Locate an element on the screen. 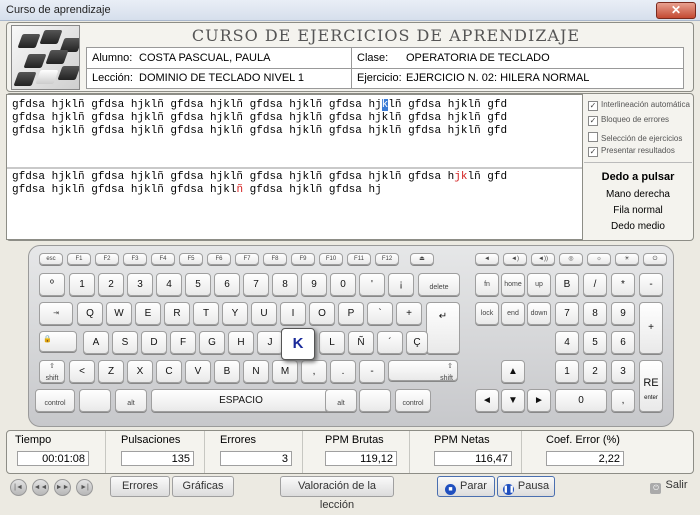  key-6: 6 is located at coordinates (227, 284).